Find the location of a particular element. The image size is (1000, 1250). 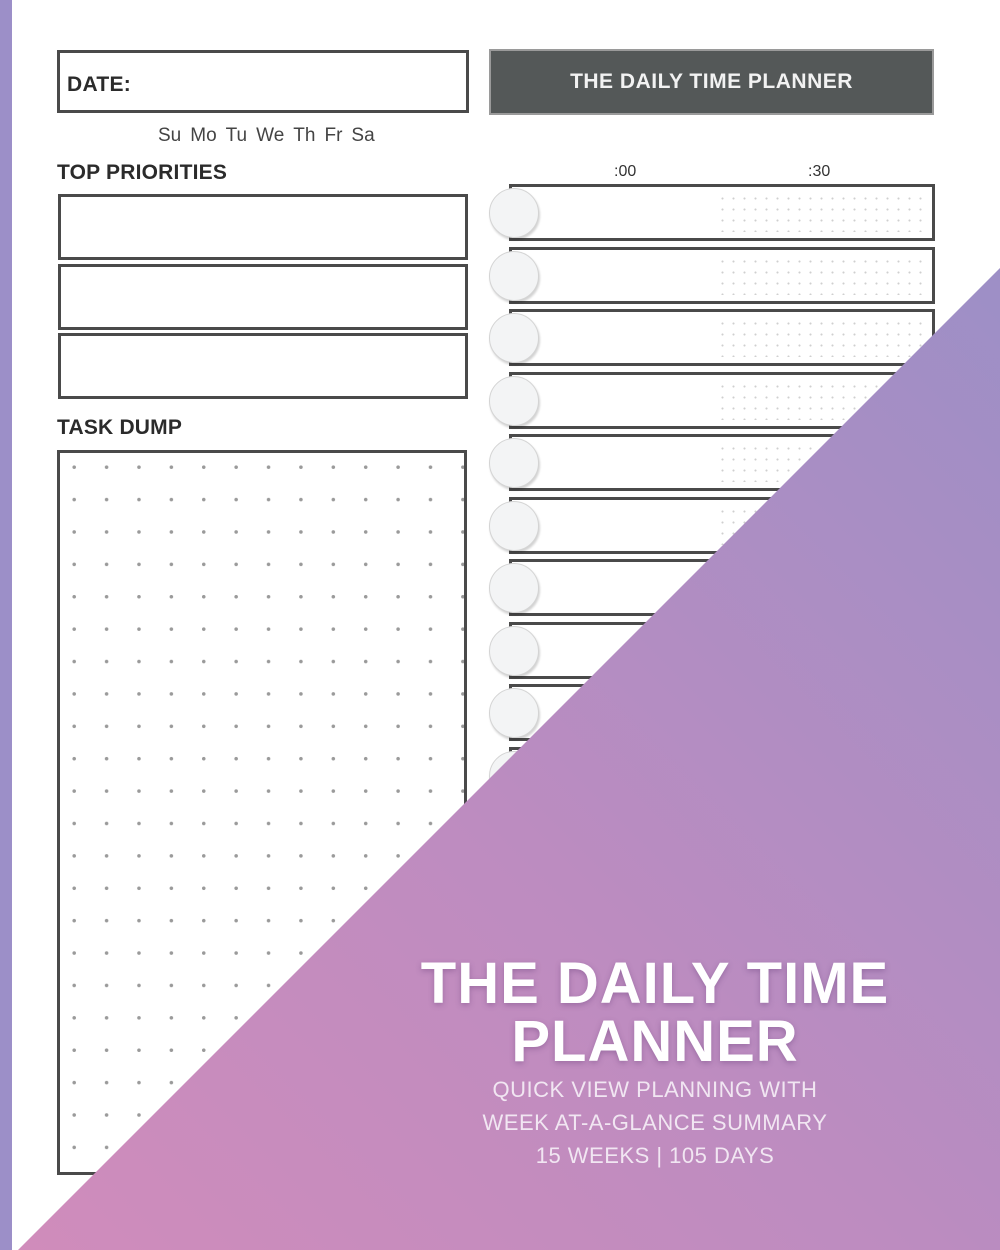

planner-title: THE DAILY TIME PLANNER is located at coordinates (711, 81).